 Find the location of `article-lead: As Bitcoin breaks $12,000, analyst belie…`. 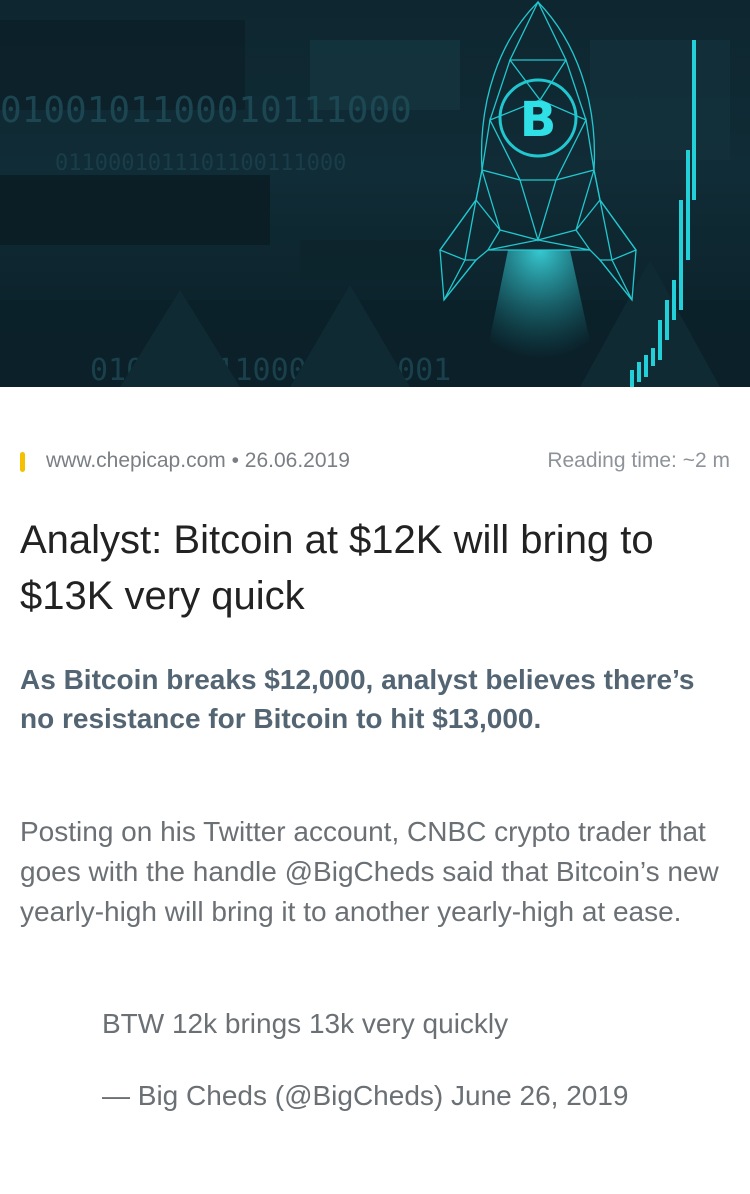

article-lead: As Bitcoin breaks $12,000, analyst belie… is located at coordinates (357, 699).